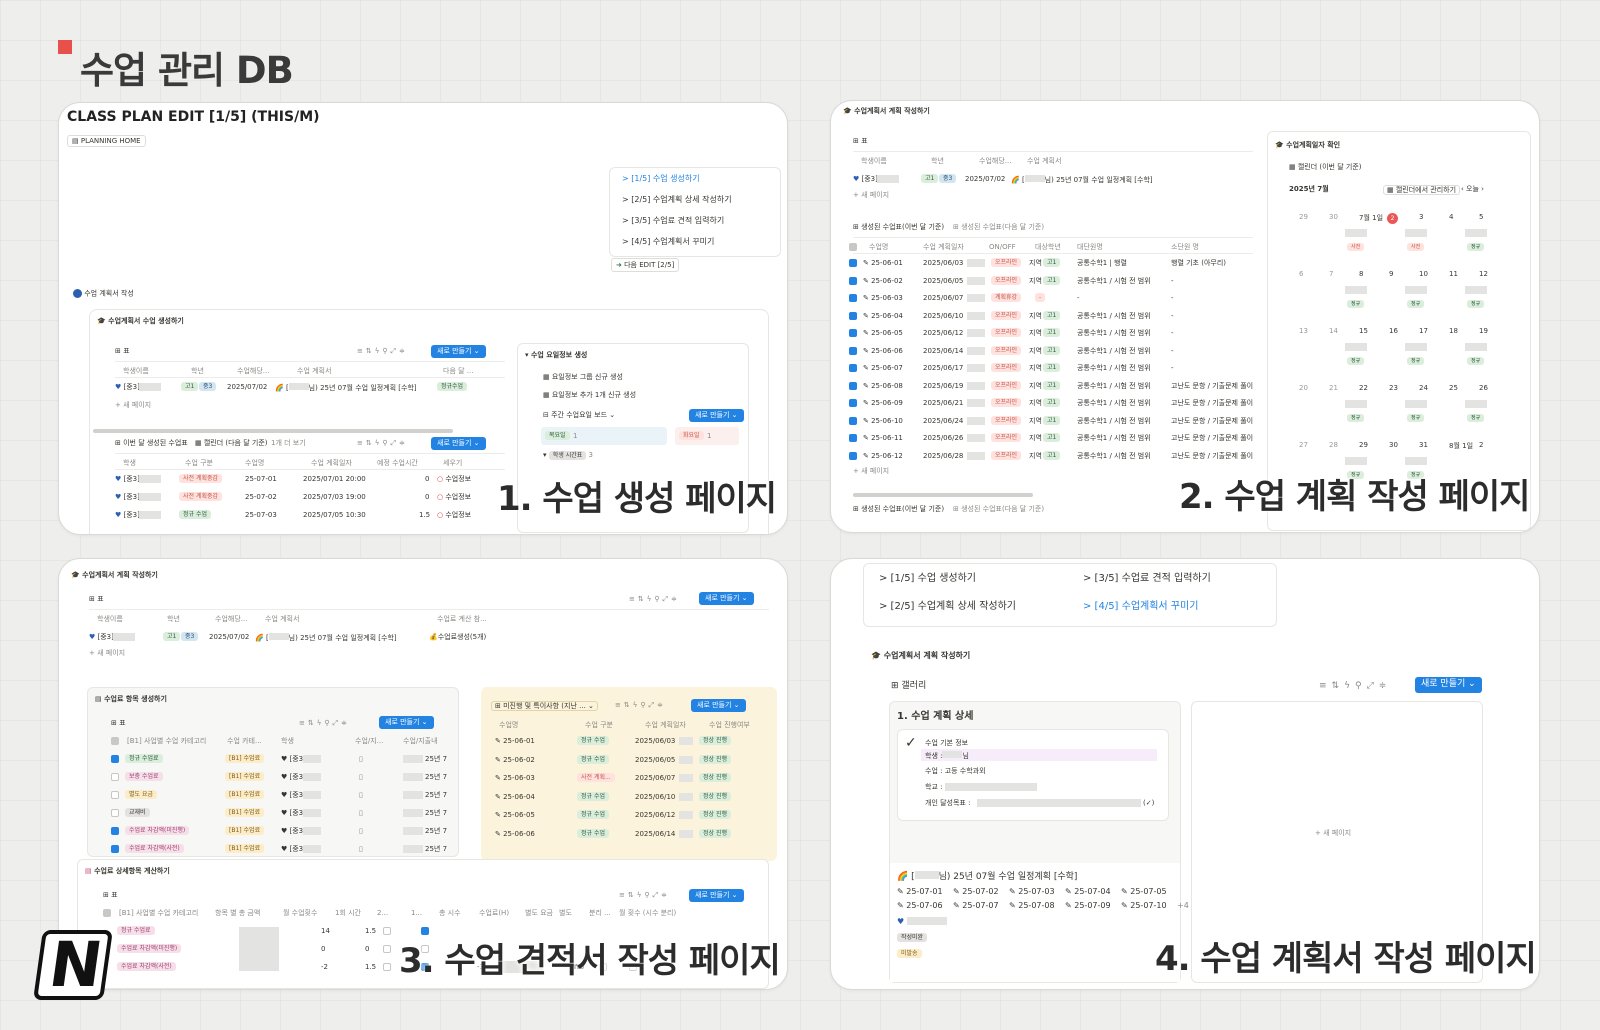  What do you see at coordinates (515, 760) in the screenshot?
I see `issue-name: ✎ 25-06-02` at bounding box center [515, 760].